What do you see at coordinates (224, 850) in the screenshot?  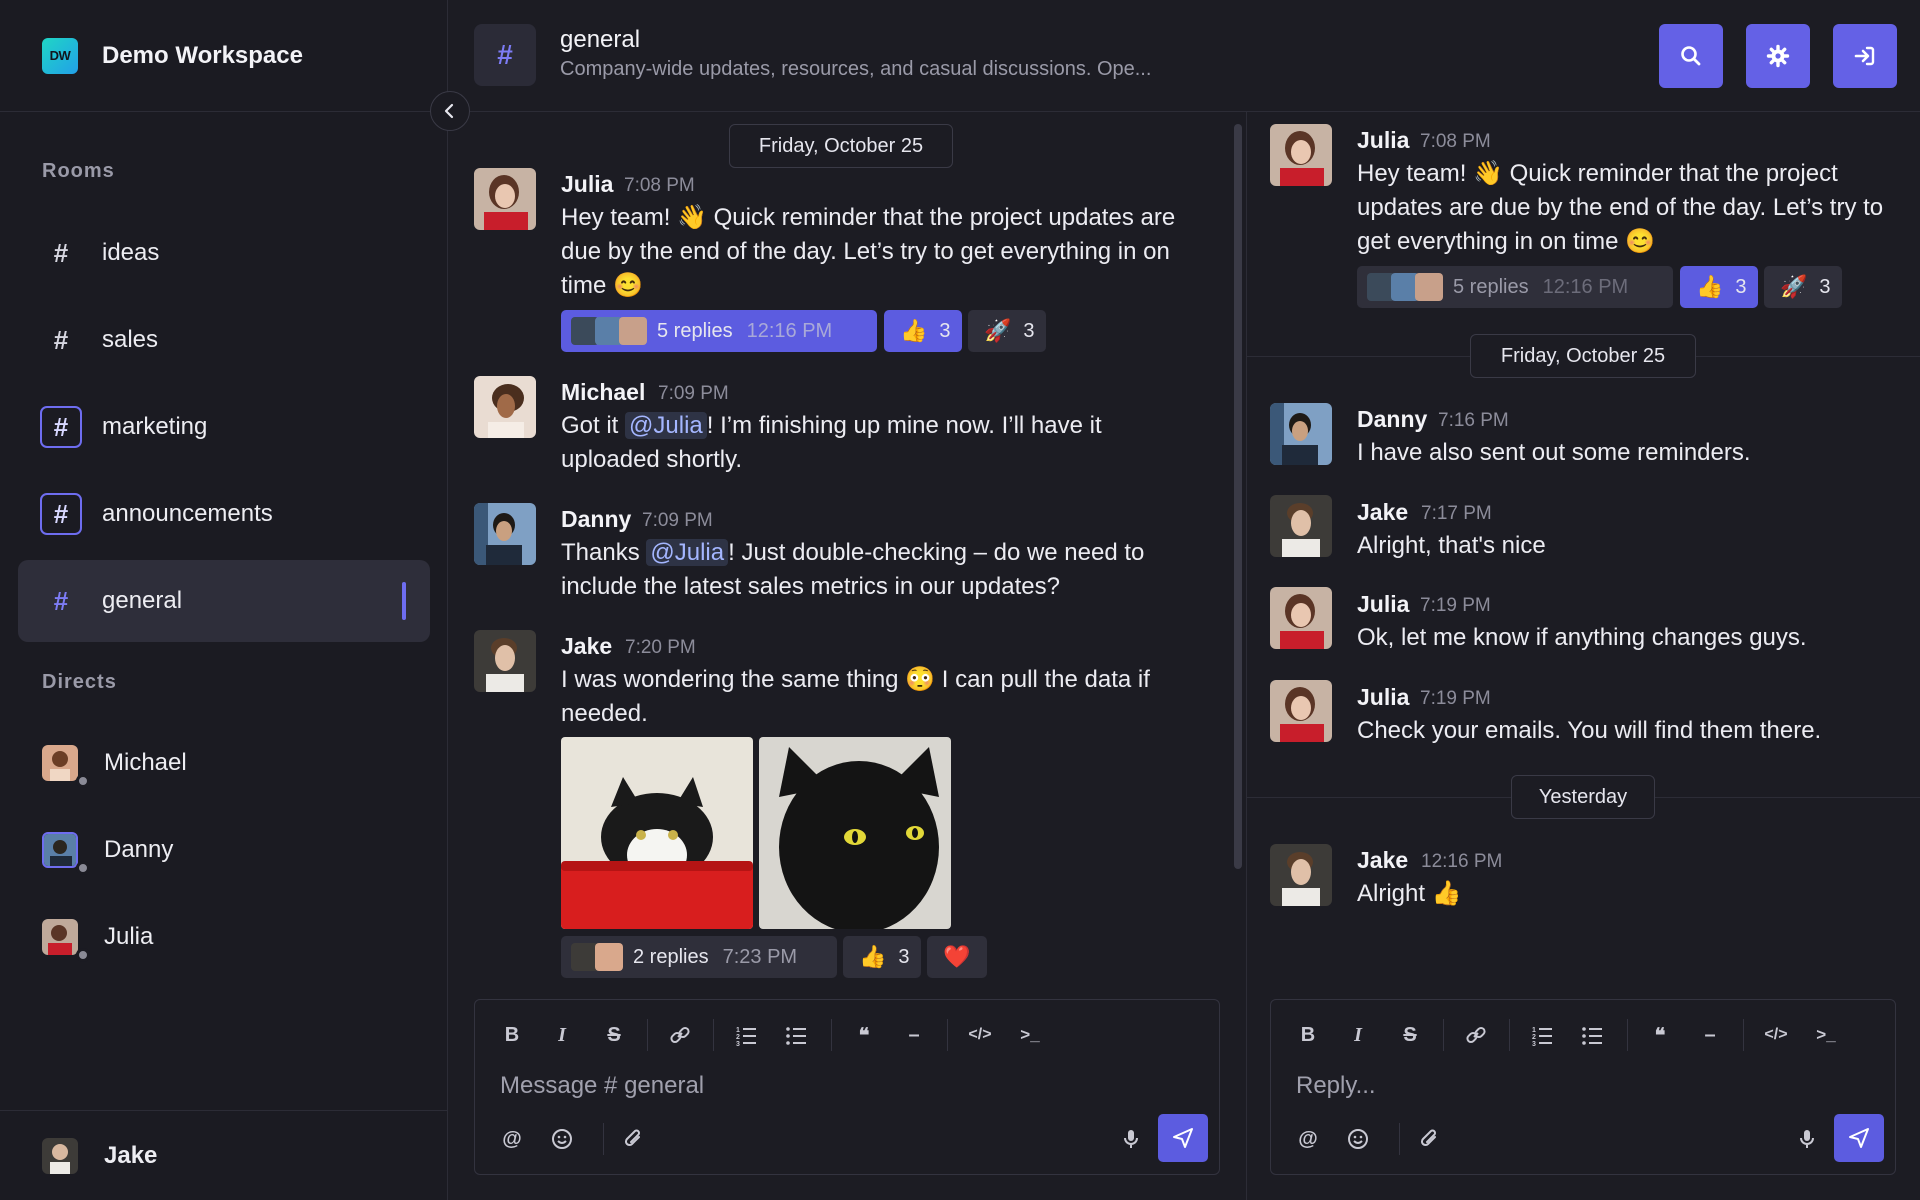 I see `direct-item-danny: Danny` at bounding box center [224, 850].